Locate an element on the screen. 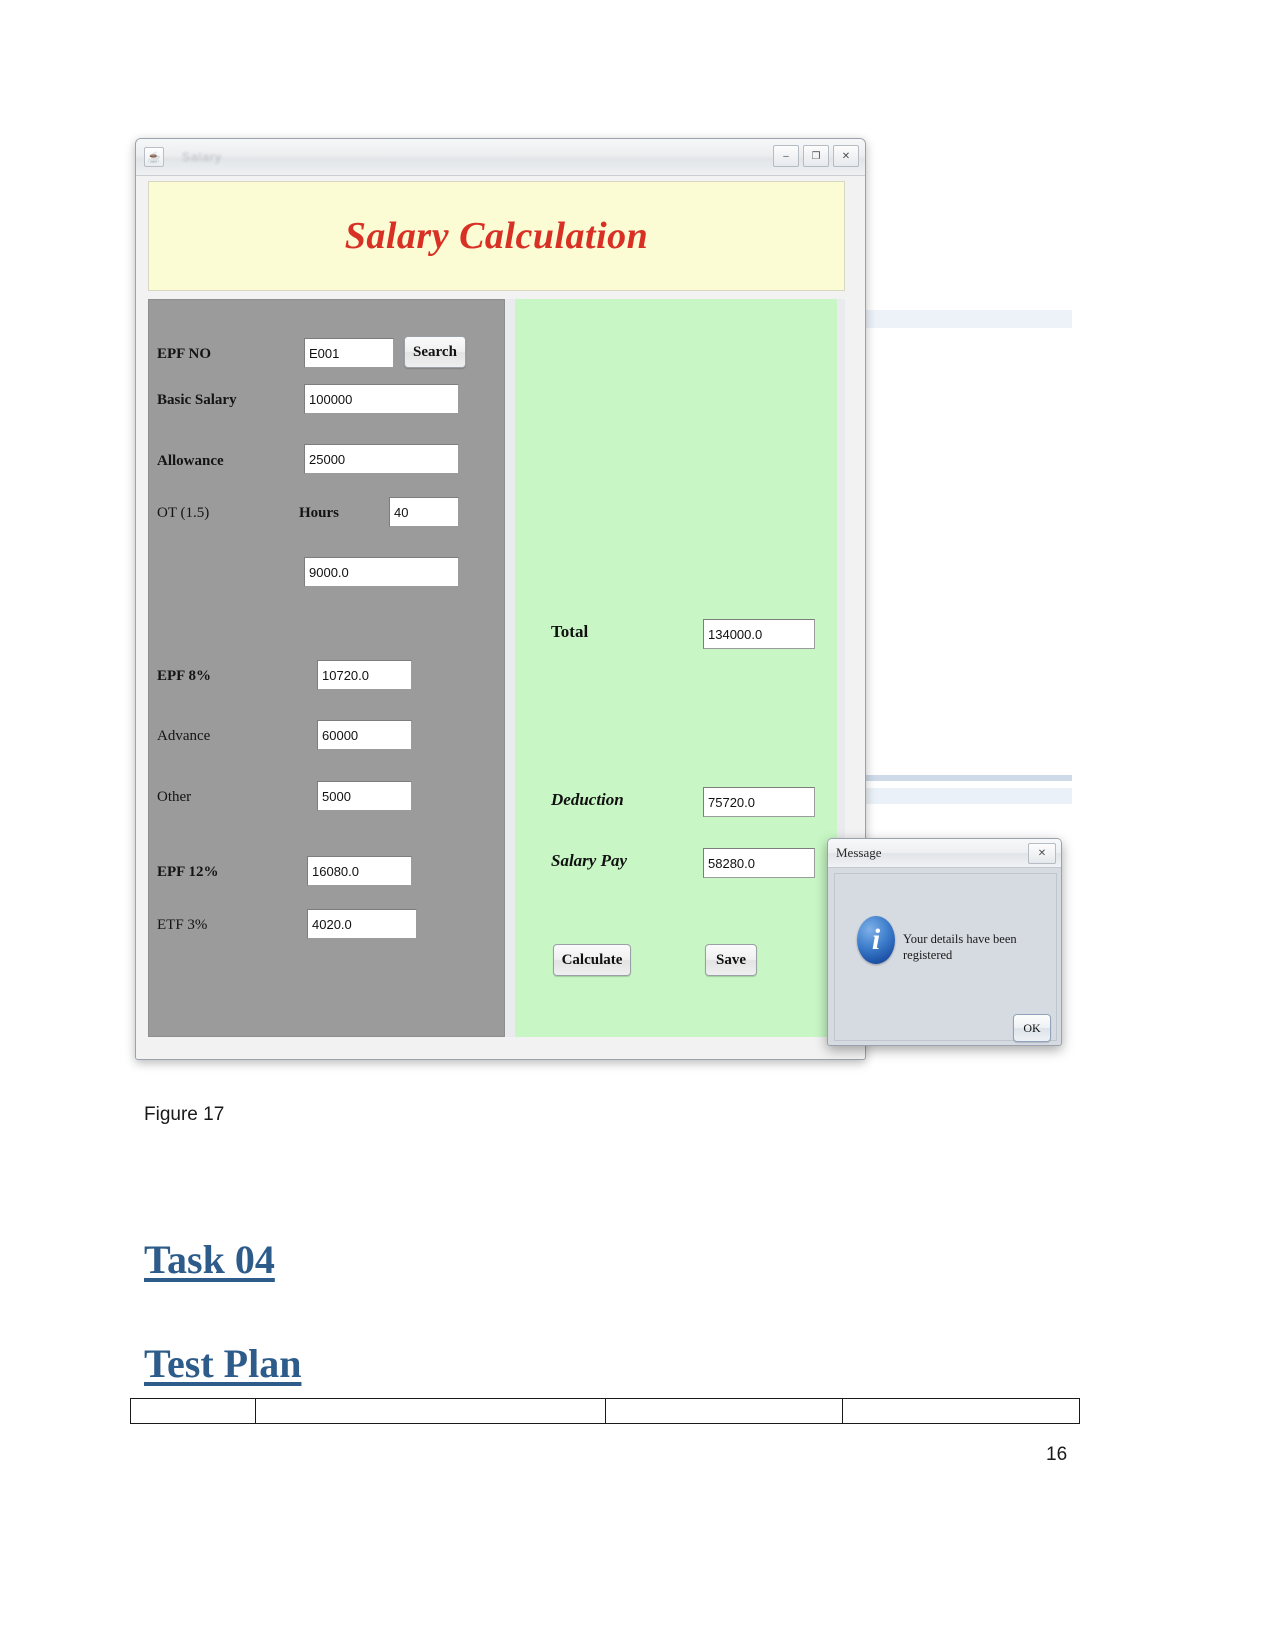 The image size is (1275, 1651). maximize-button: ❐ is located at coordinates (816, 156).